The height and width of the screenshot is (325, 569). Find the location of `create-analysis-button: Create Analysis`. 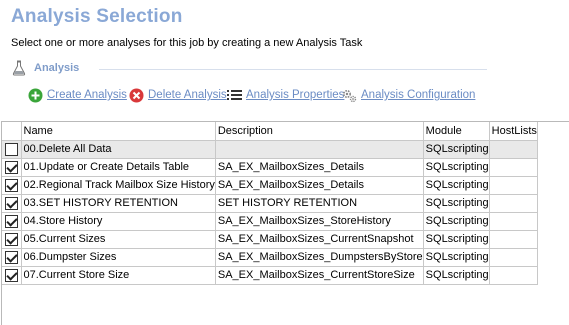

create-analysis-button: Create Analysis is located at coordinates (77, 95).